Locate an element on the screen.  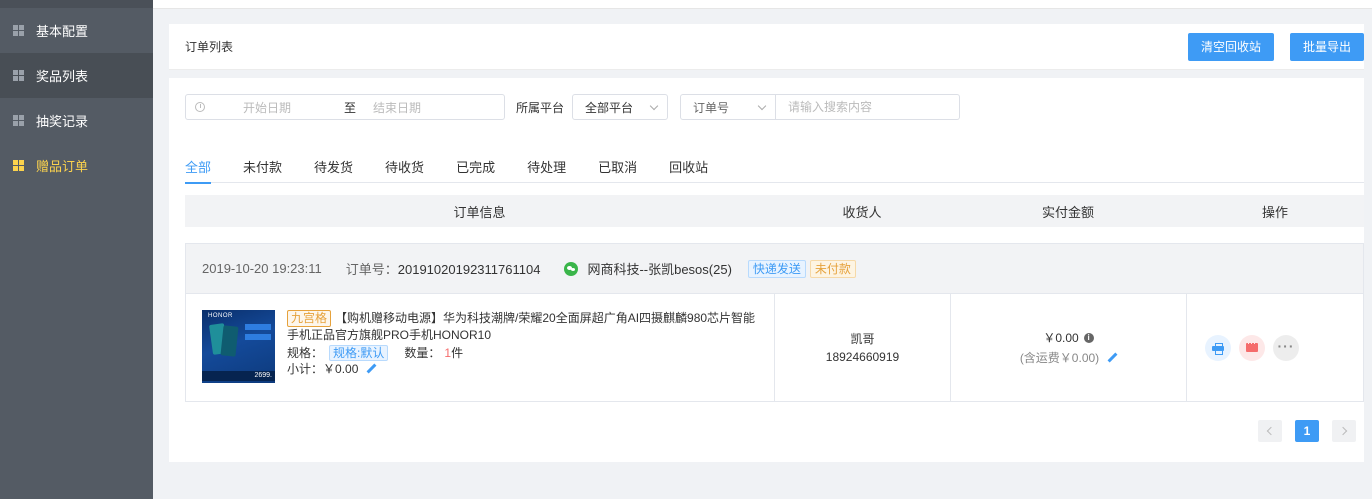
wechat-icon is located at coordinates (571, 268).